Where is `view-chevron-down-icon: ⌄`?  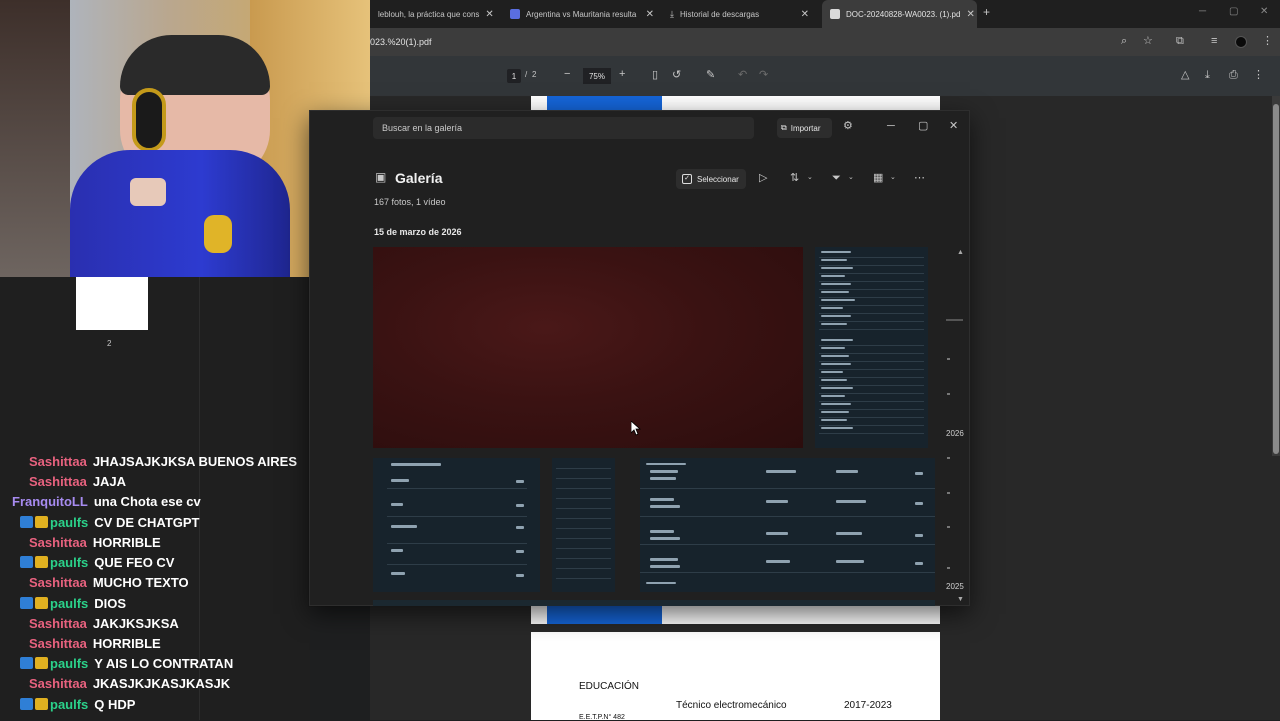
view-chevron-down-icon: ⌄ is located at coordinates (893, 177).